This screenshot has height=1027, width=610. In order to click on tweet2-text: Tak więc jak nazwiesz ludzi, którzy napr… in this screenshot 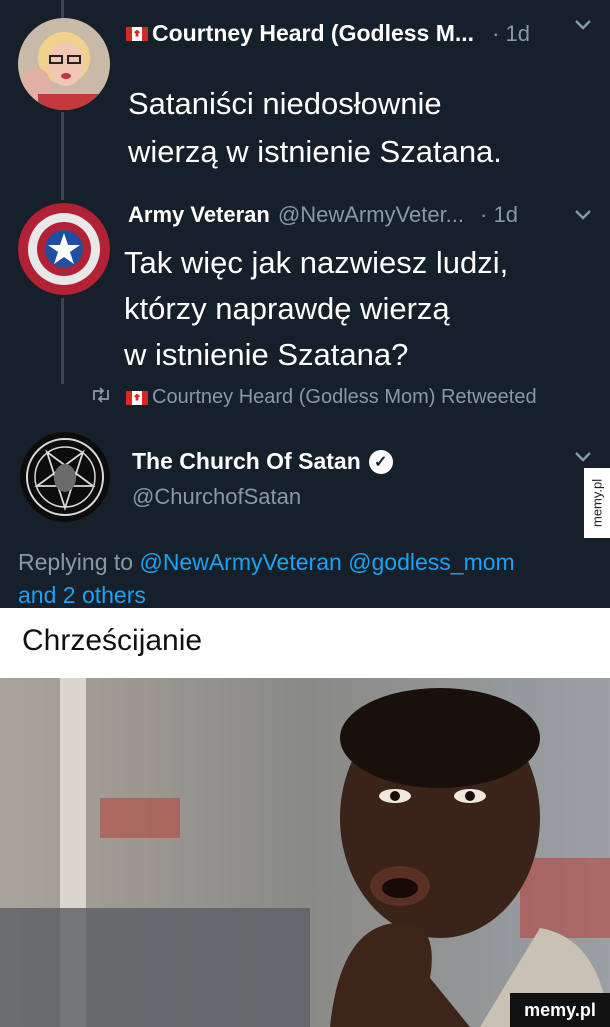, I will do `click(316, 309)`.